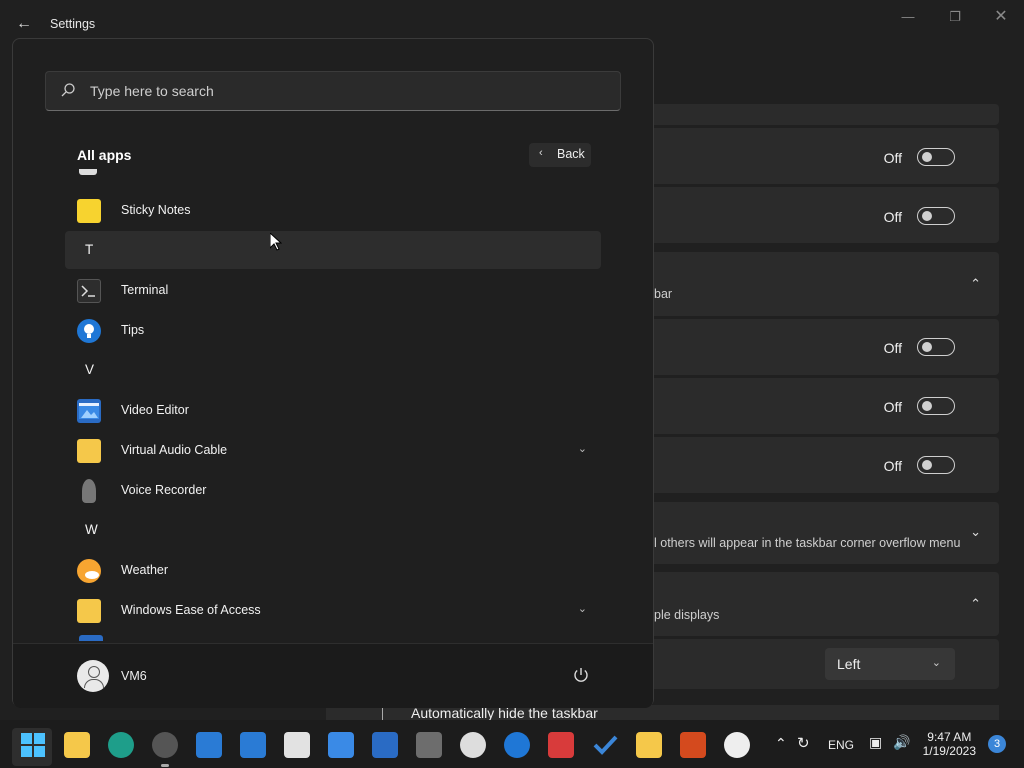 This screenshot has height=768, width=1024. What do you see at coordinates (571, 154) in the screenshot?
I see `back-label: Back` at bounding box center [571, 154].